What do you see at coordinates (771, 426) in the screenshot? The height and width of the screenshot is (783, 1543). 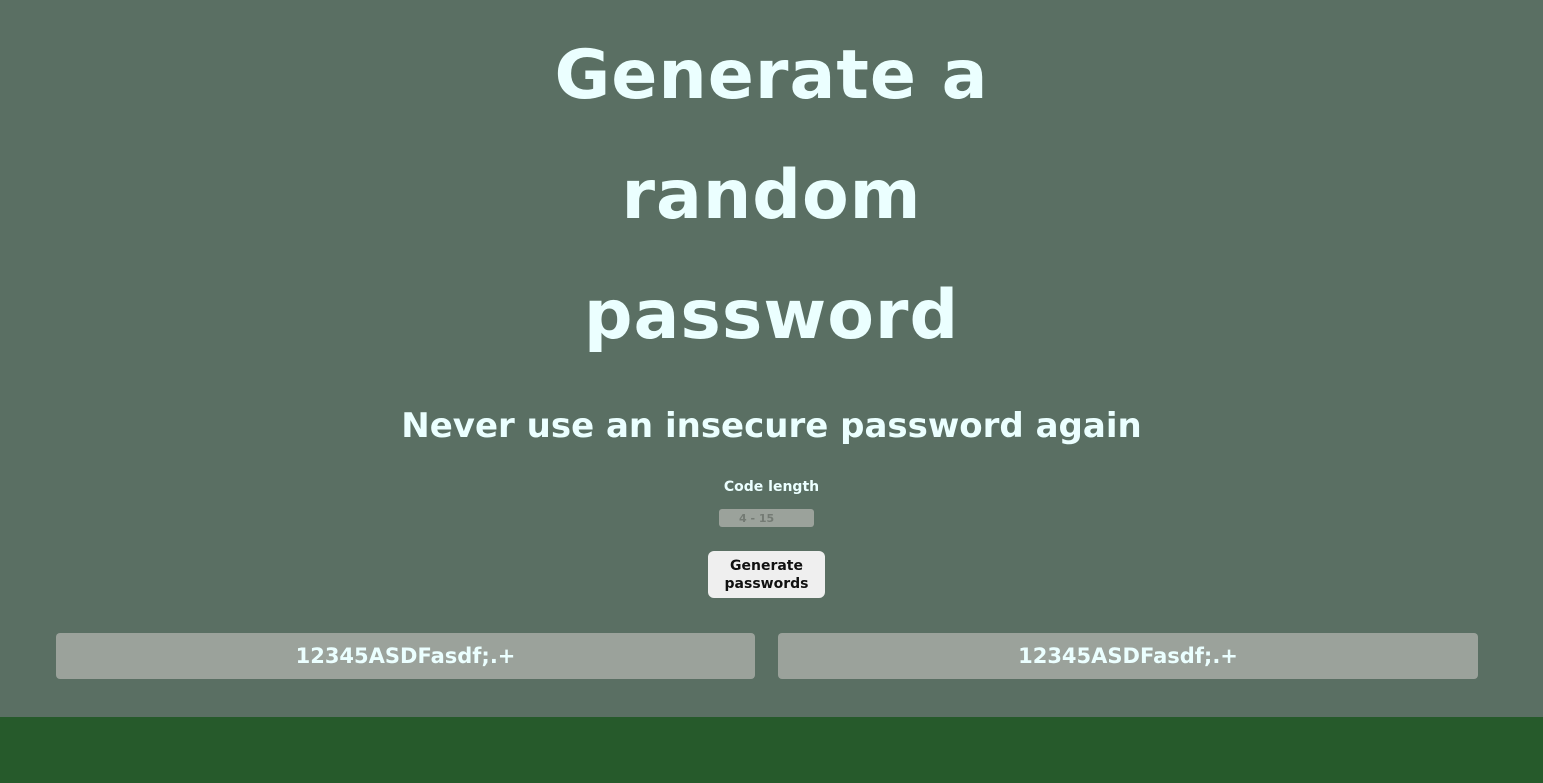 I see `page-subtitle: Never use an insecure password again` at bounding box center [771, 426].